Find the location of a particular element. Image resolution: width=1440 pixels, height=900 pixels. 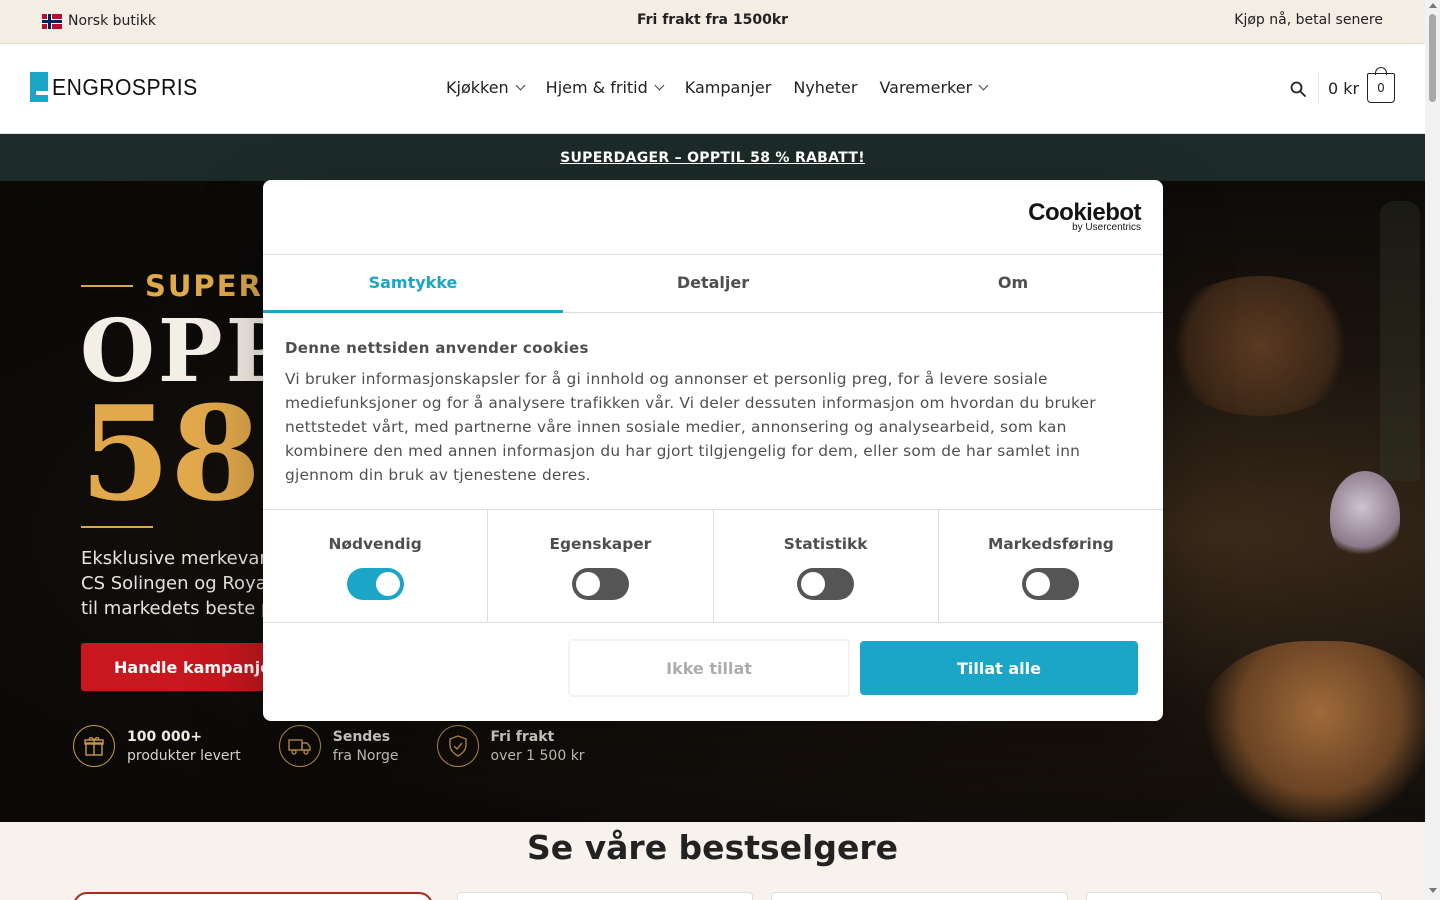

toggle-markedsforing is located at coordinates (1051, 584).